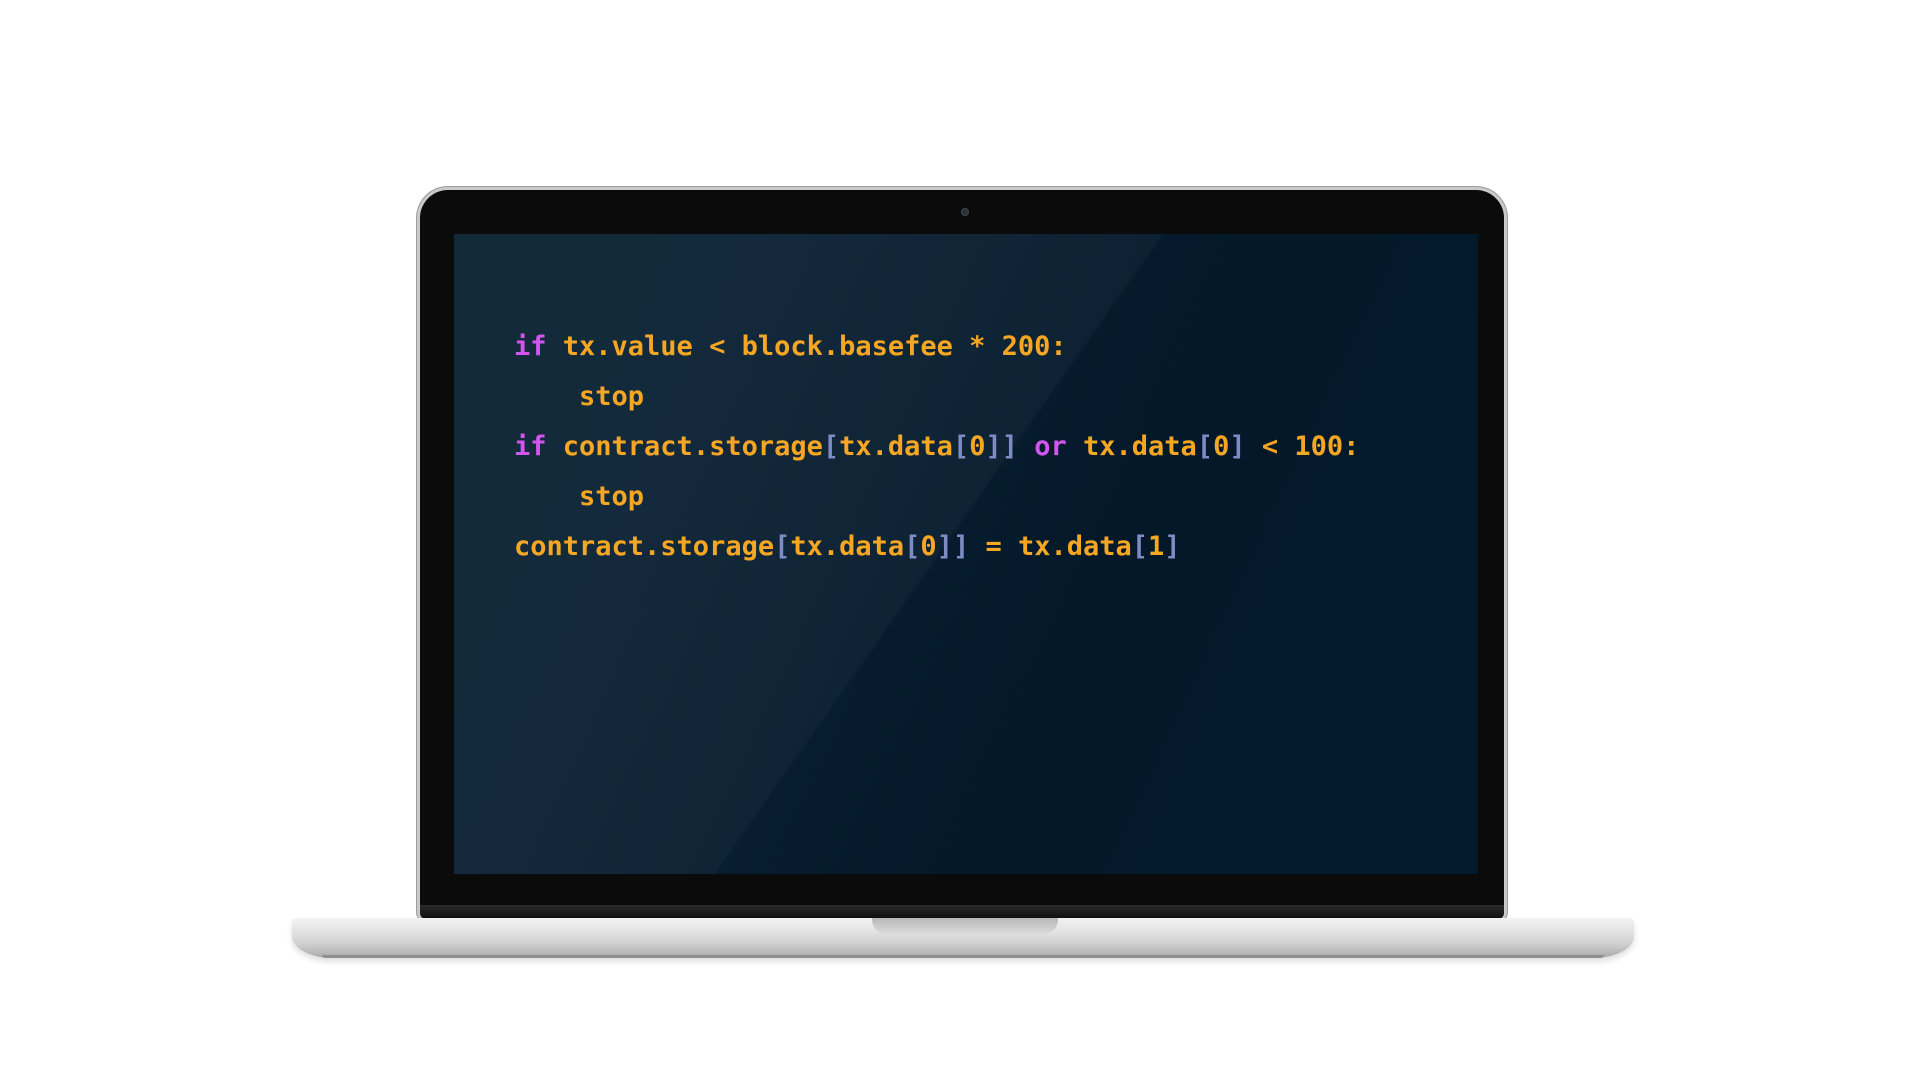 Image resolution: width=1920 pixels, height=1080 pixels. What do you see at coordinates (1156, 546) in the screenshot?
I see `code-token: 1` at bounding box center [1156, 546].